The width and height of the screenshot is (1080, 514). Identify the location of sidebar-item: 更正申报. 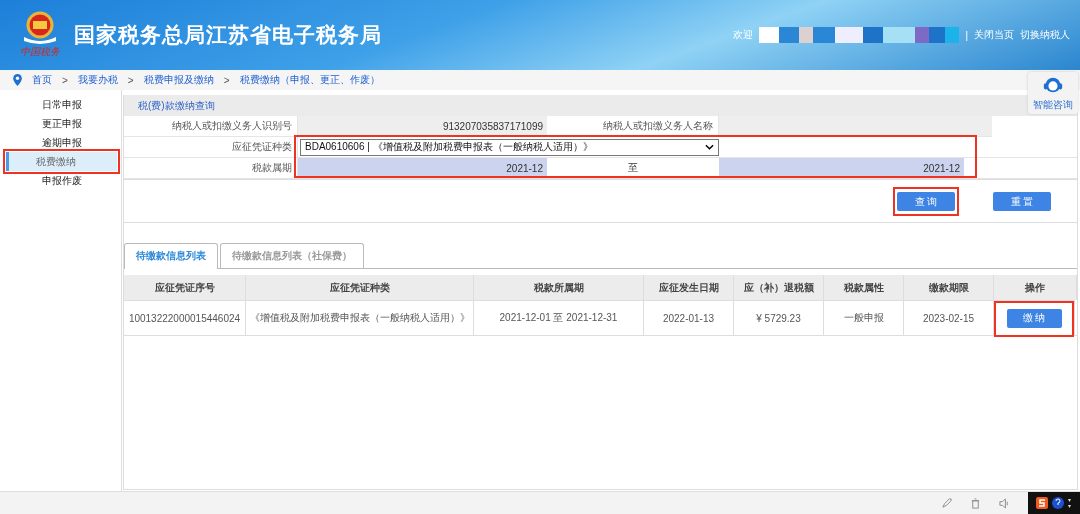
(61, 123).